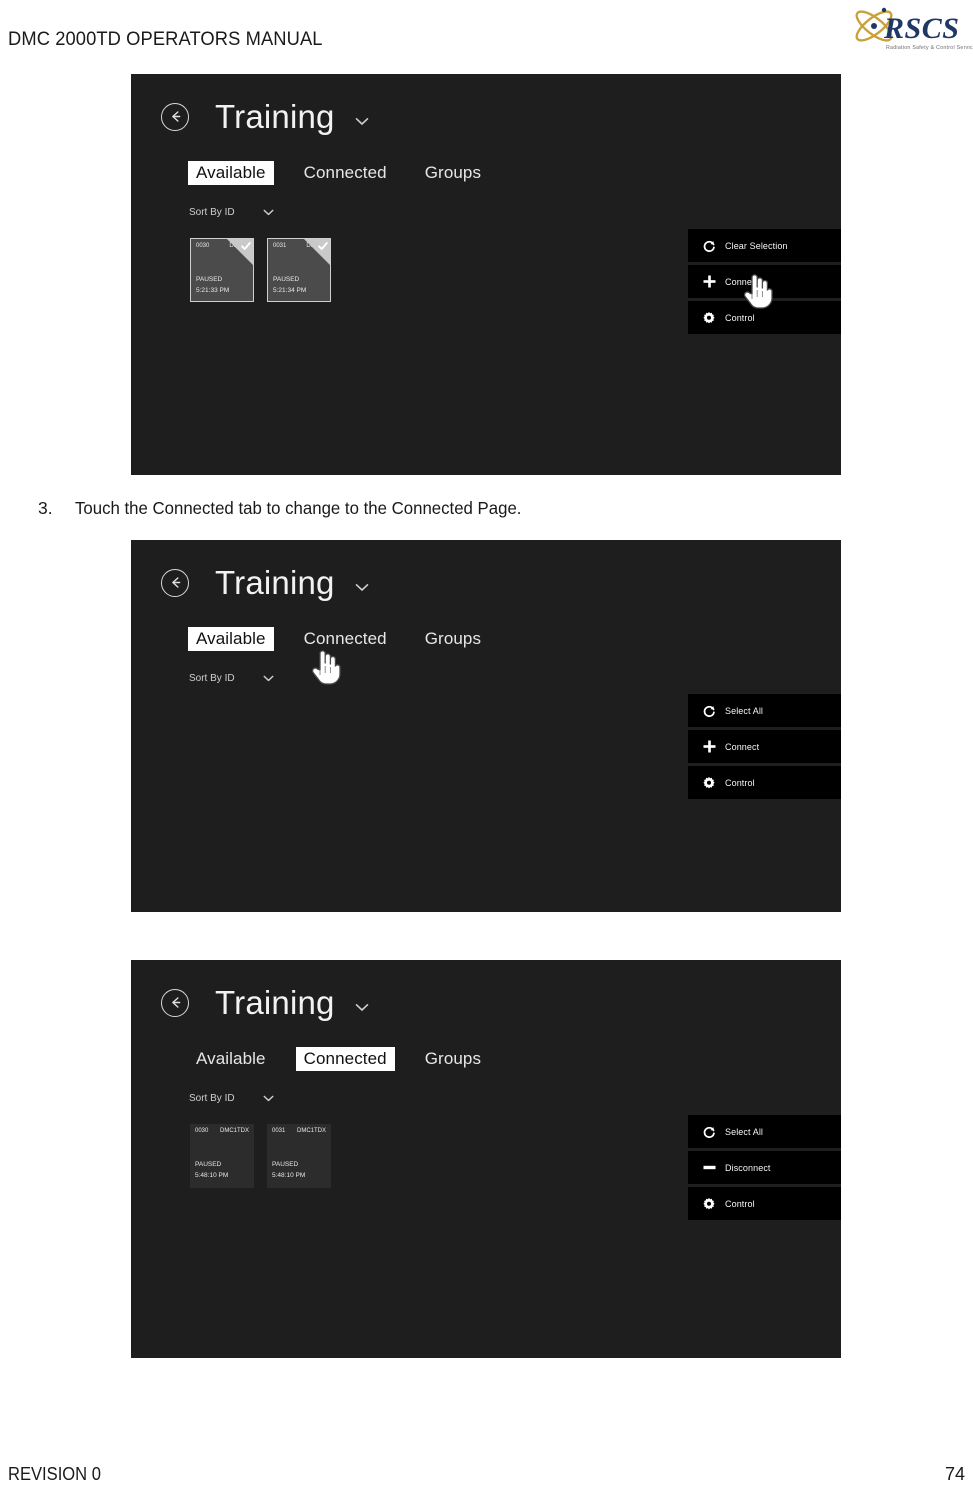 Image resolution: width=973 pixels, height=1493 pixels. I want to click on action-disconnect: Disconnect, so click(764, 1167).